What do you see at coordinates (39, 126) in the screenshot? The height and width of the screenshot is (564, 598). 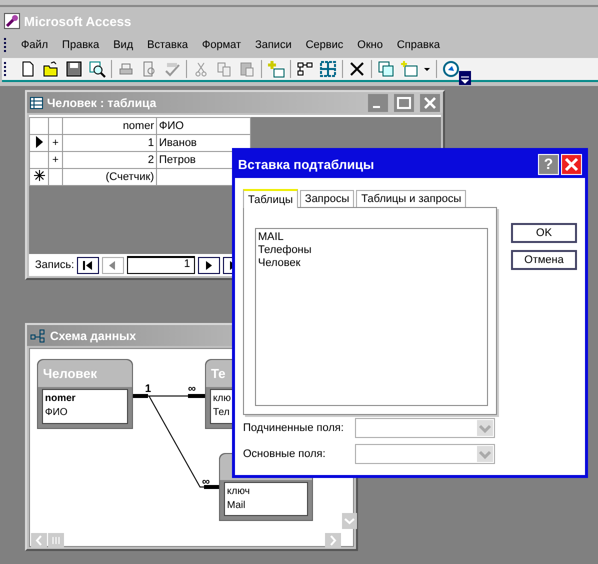 I see `corner-cell` at bounding box center [39, 126].